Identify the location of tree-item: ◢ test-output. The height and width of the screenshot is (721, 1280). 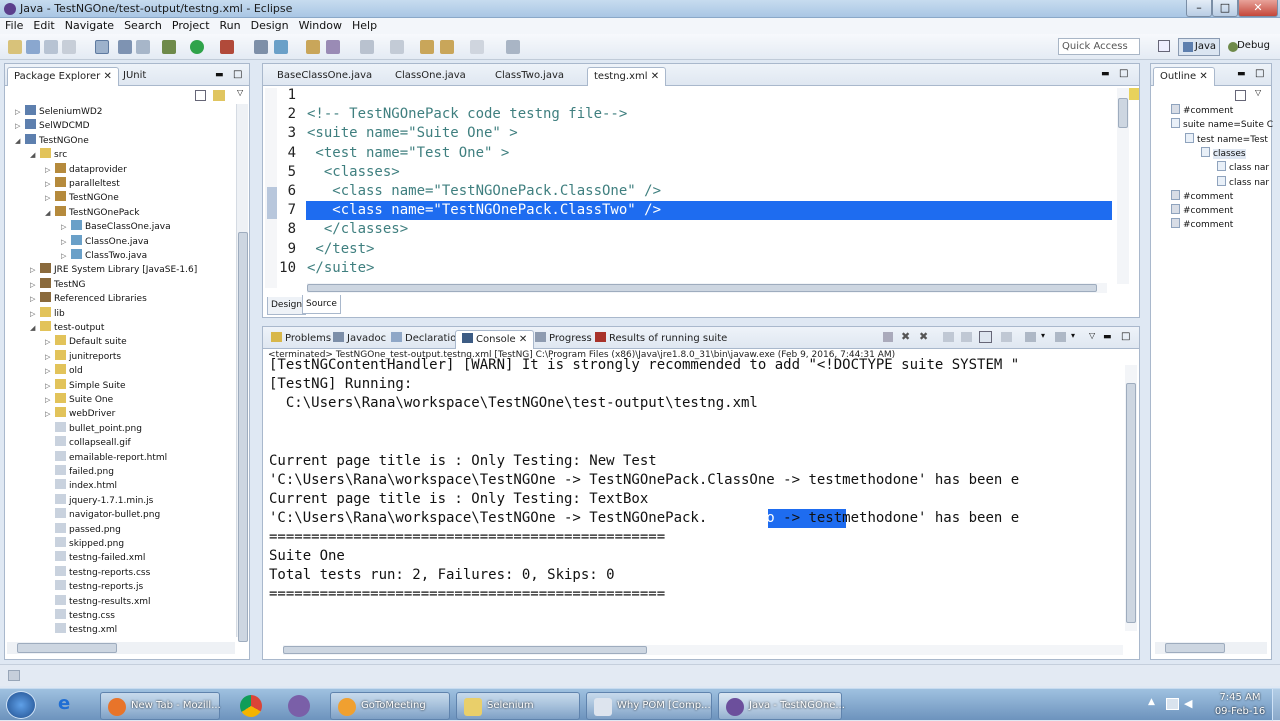
(67, 328).